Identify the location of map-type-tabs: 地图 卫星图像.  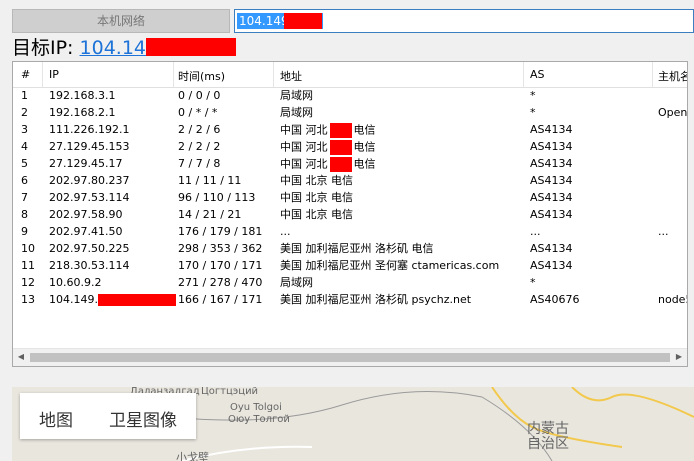
(108, 416).